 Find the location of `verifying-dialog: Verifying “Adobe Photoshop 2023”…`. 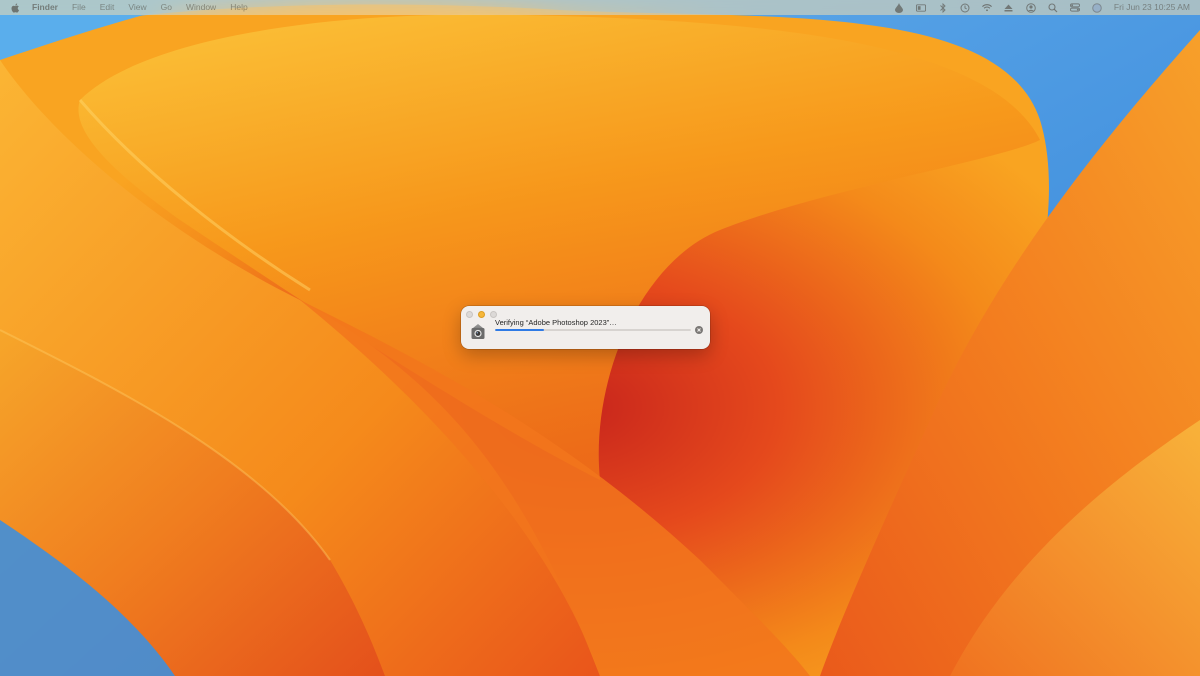

verifying-dialog: Verifying “Adobe Photoshop 2023”… is located at coordinates (585, 327).